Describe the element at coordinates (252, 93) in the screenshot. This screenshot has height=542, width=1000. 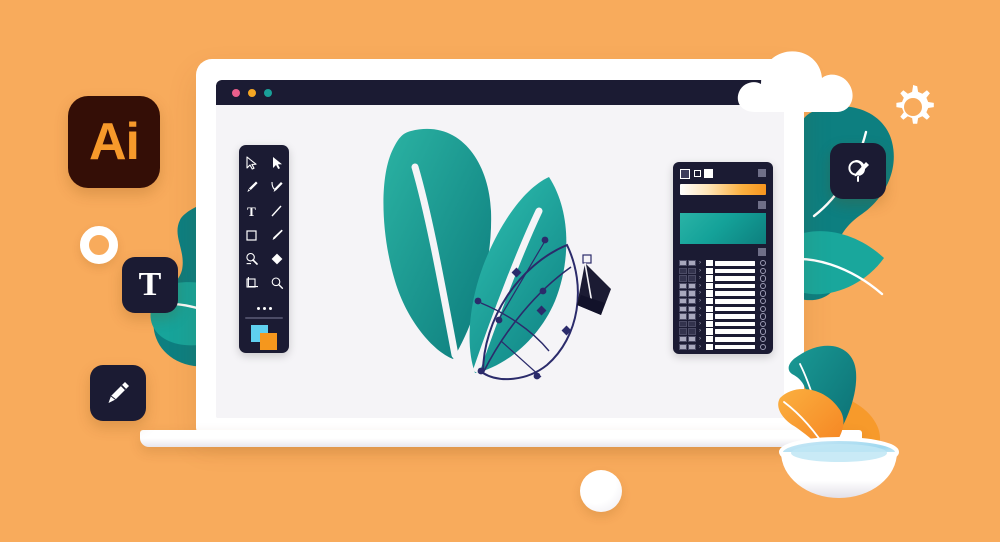
I see `window-minimize-button` at that location.